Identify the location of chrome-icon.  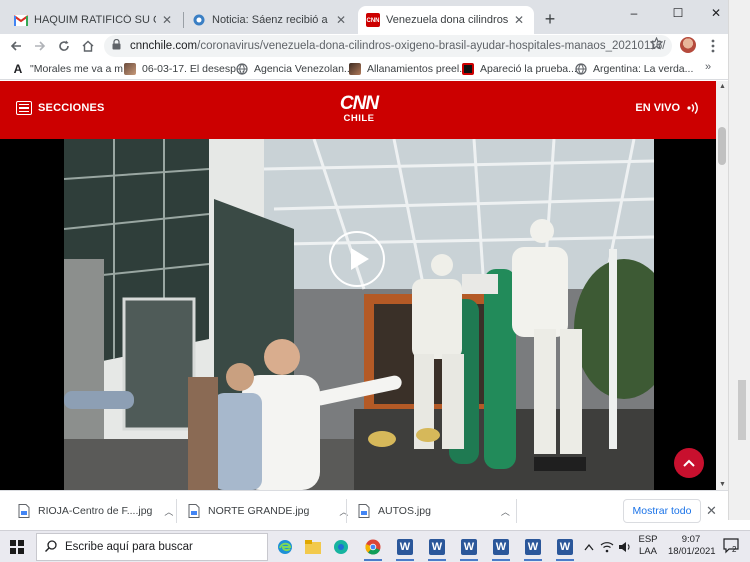
(373, 548).